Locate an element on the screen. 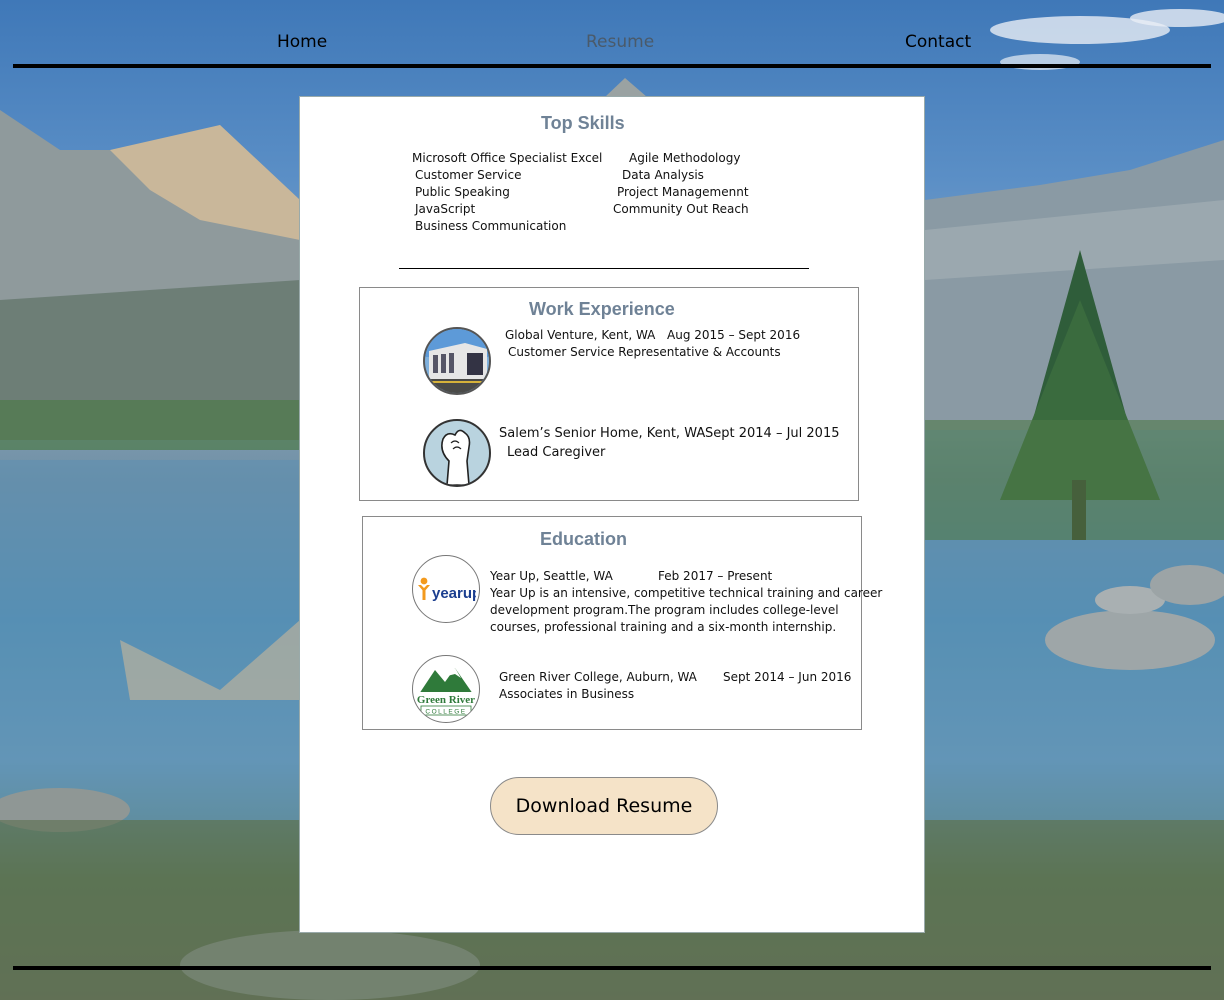 The image size is (1224, 1000). job-employer: Salem’s Senior Home, Kent, WA is located at coordinates (602, 433).